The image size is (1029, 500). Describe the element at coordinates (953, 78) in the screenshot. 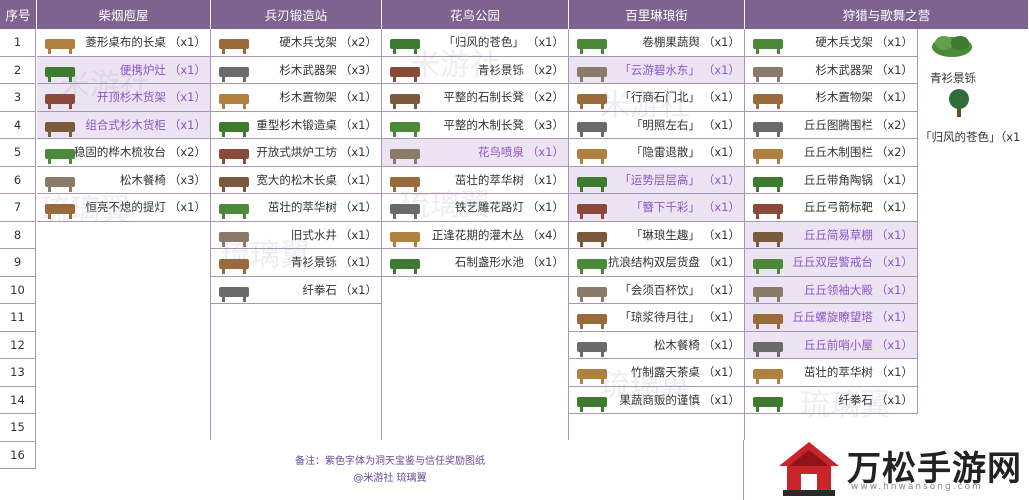

I see `side-item-qingshan-jingshuo: 青衫景铄` at that location.